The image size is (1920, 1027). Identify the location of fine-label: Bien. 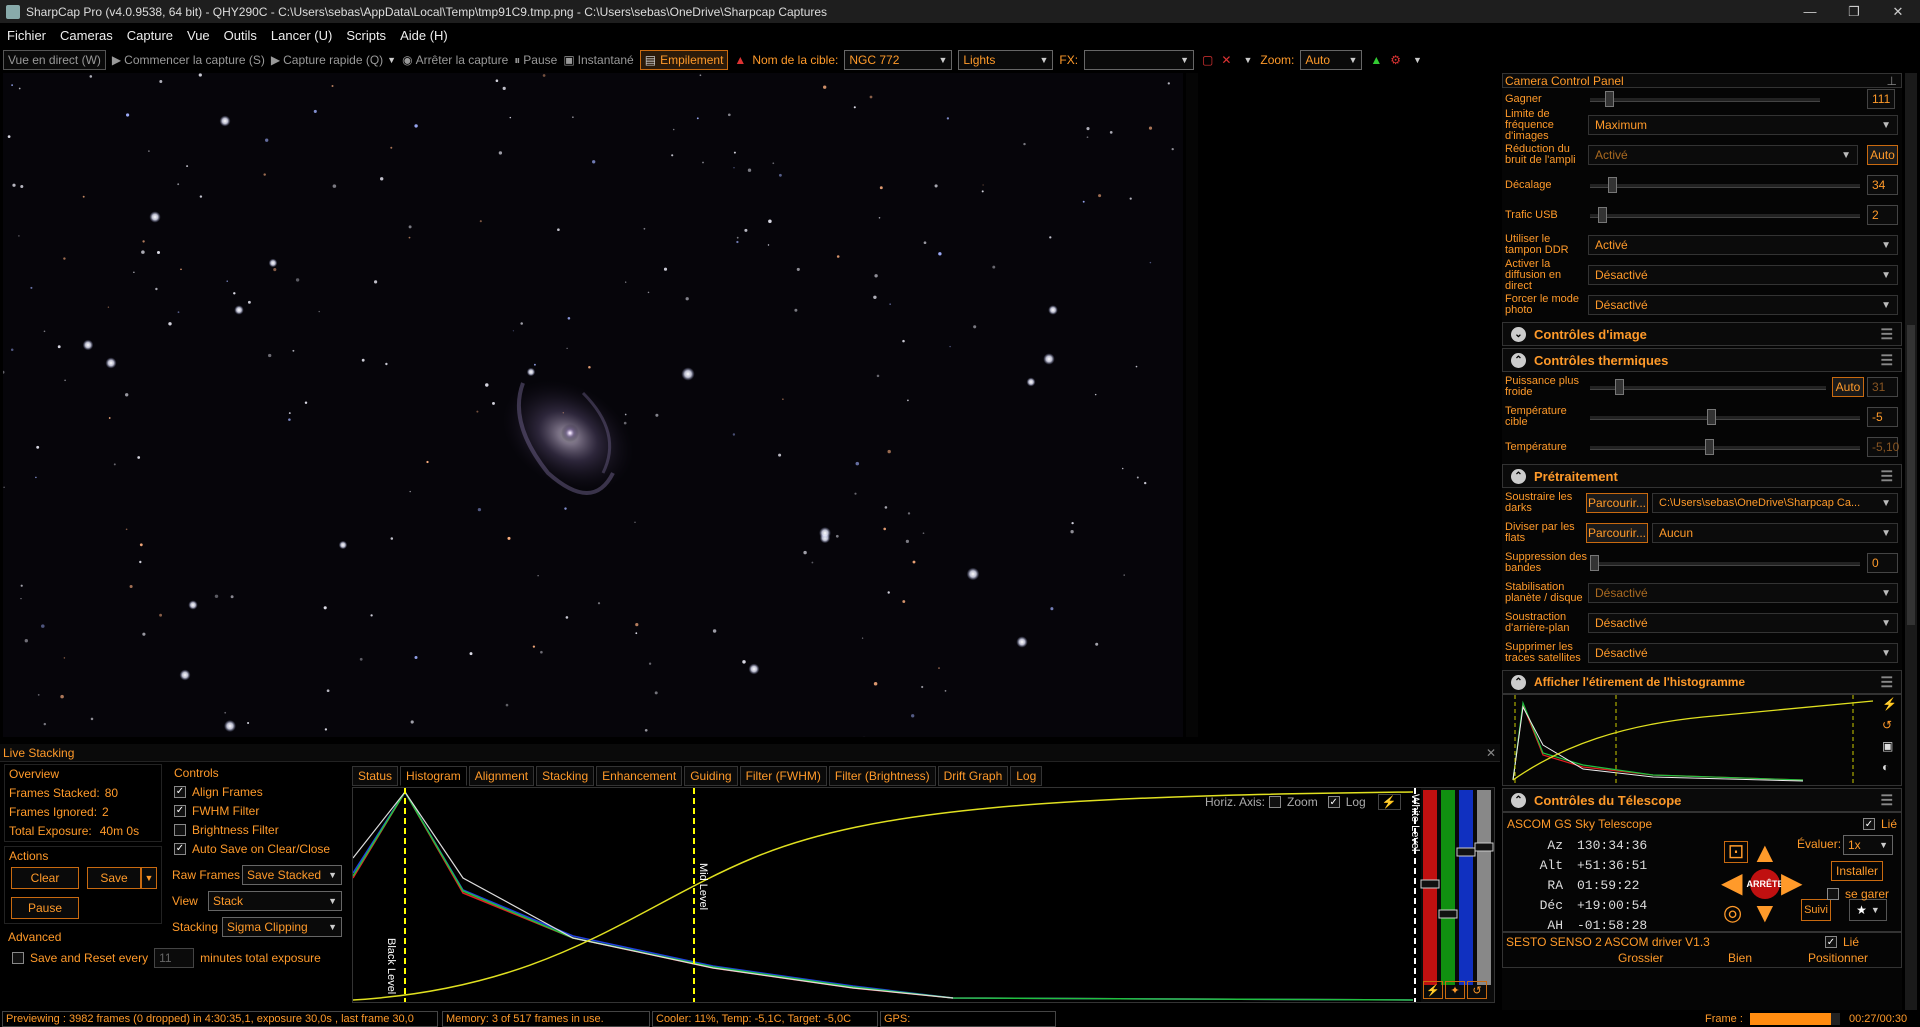
(1740, 958).